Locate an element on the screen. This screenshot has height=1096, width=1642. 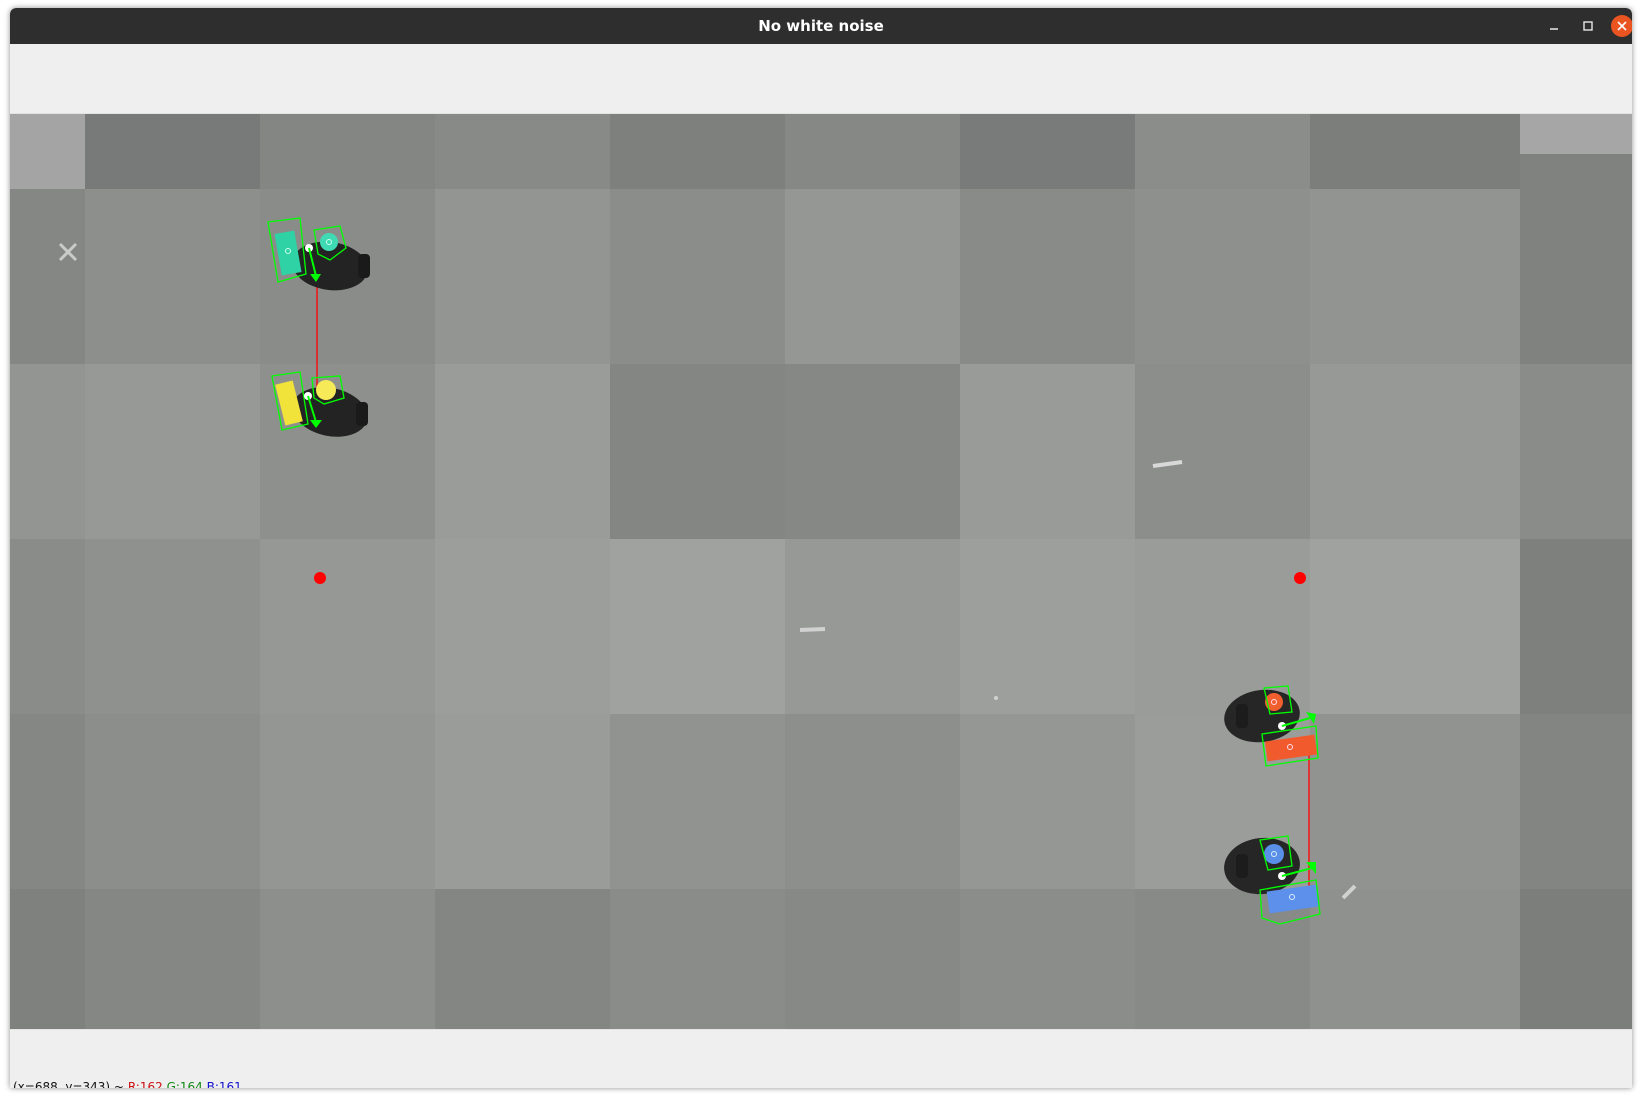
window-title: No white noise is located at coordinates (821, 26).